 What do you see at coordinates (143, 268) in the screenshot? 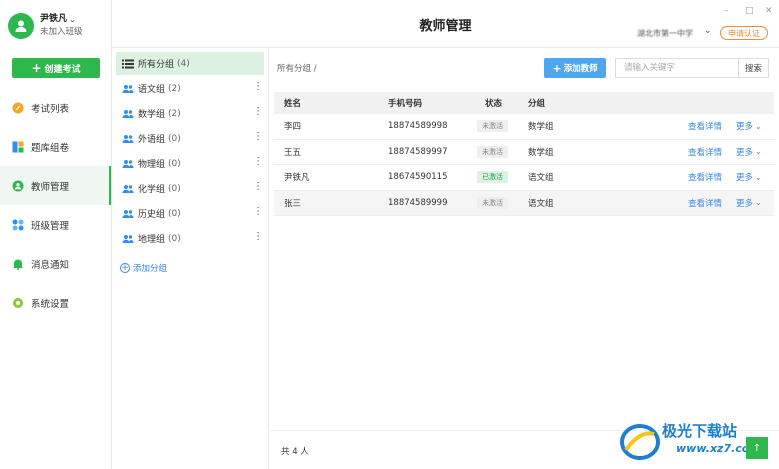
I see `add-group-button: + 添加分组` at bounding box center [143, 268].